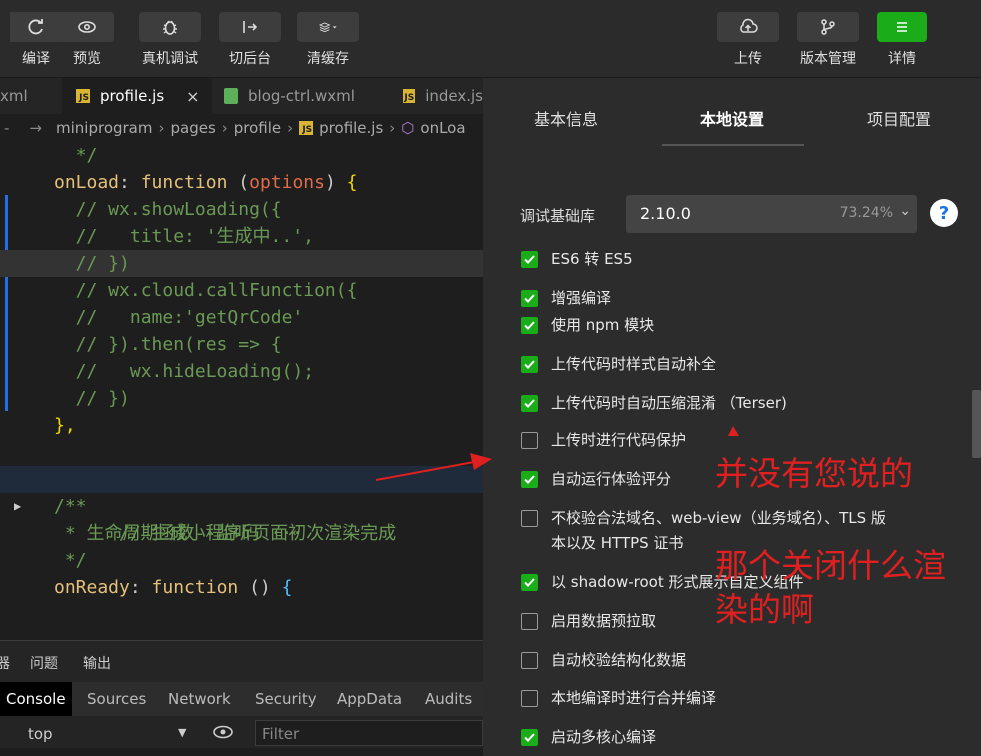  I want to click on wxml-file-icon, so click(231, 96).